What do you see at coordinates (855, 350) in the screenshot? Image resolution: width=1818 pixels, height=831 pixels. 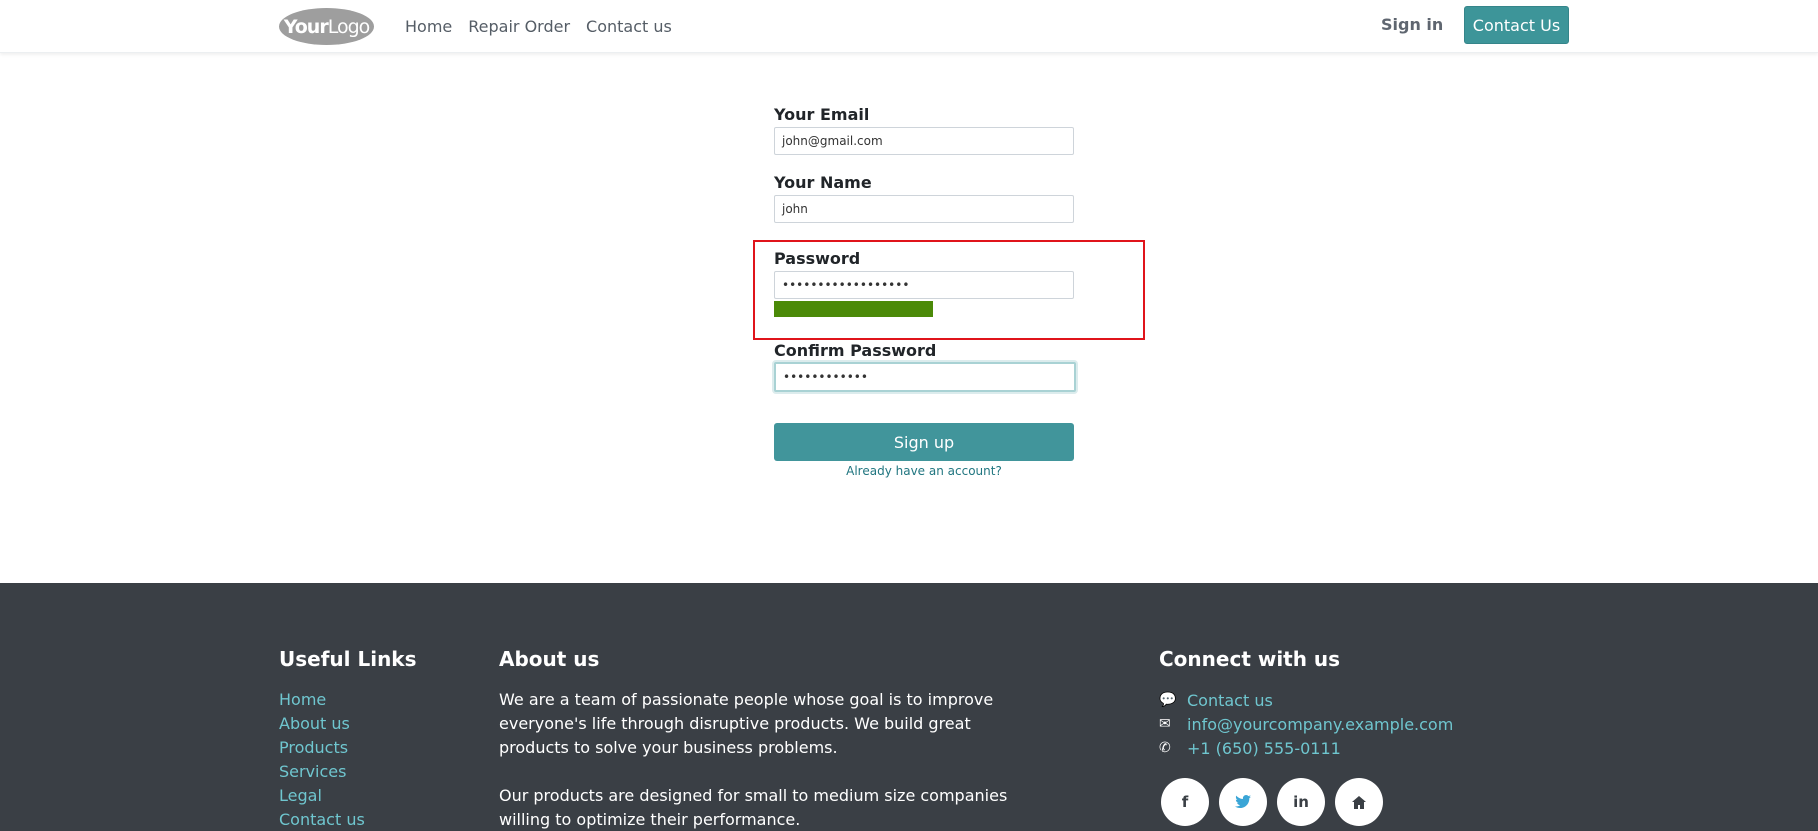 I see `confirm-password-label: Confirm Password` at bounding box center [855, 350].